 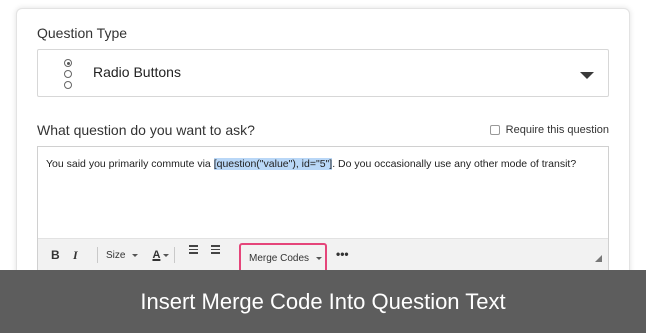 What do you see at coordinates (68, 74) in the screenshot?
I see `radio-buttons-icon` at bounding box center [68, 74].